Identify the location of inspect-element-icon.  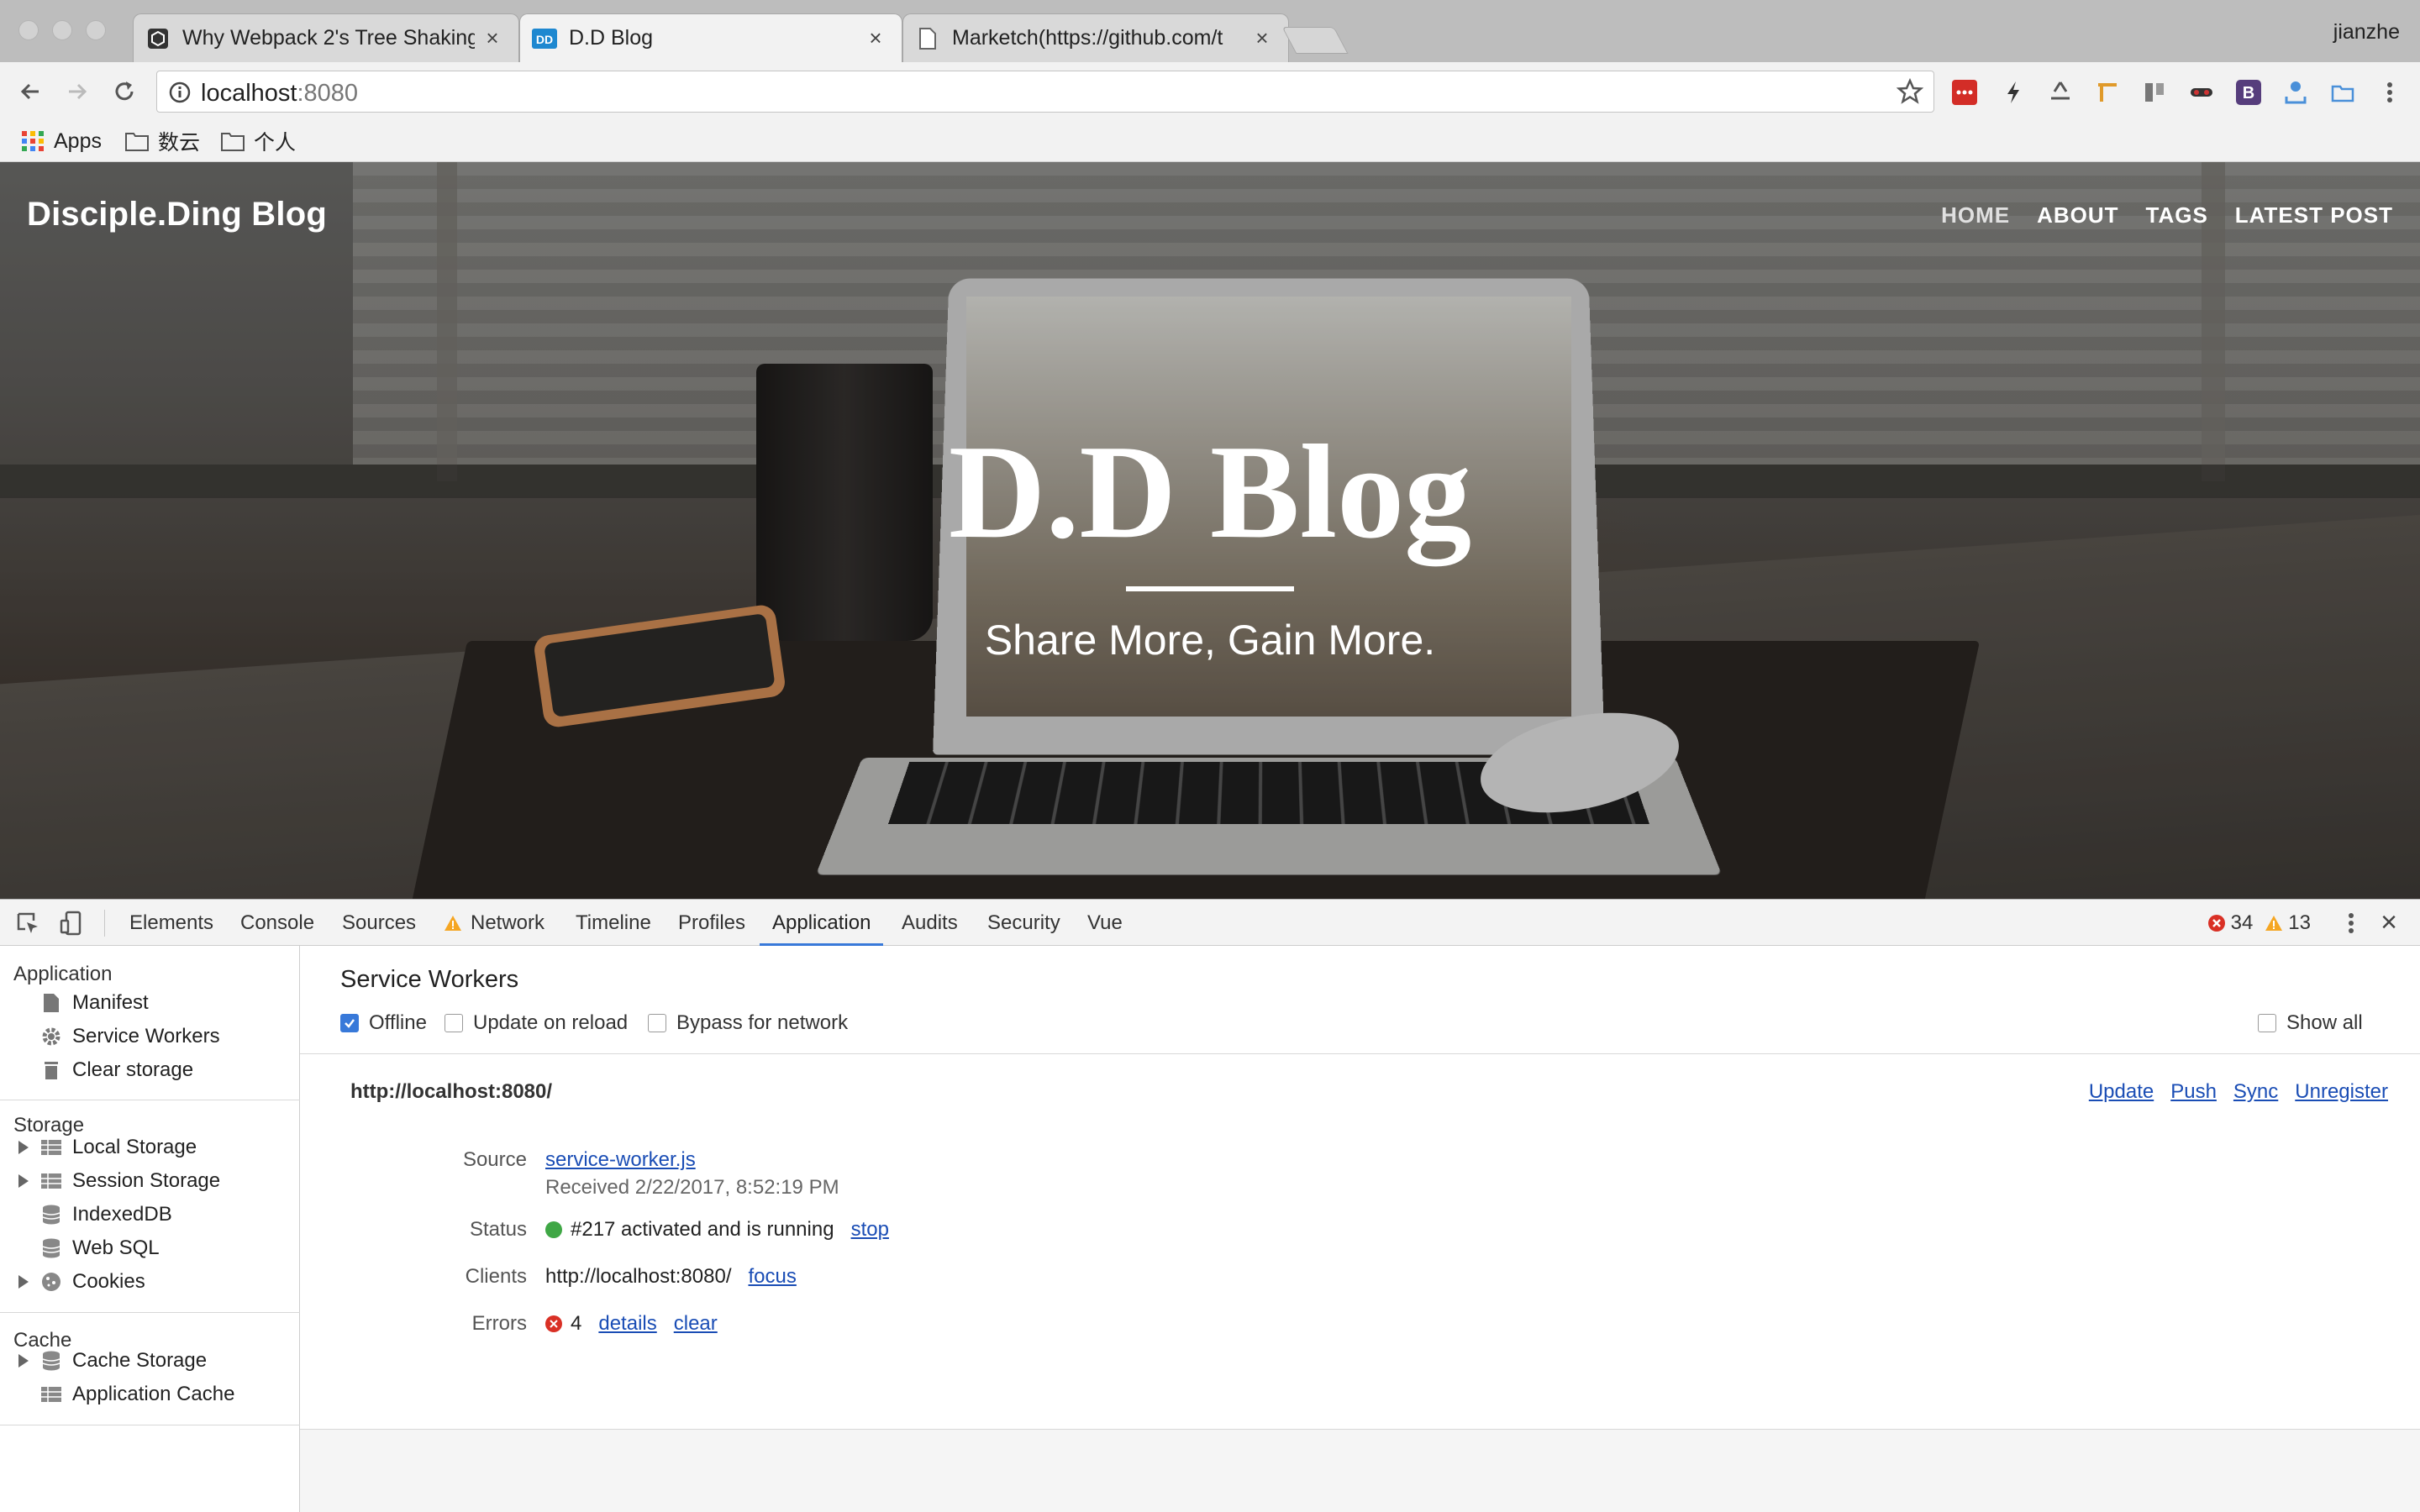
(27, 923).